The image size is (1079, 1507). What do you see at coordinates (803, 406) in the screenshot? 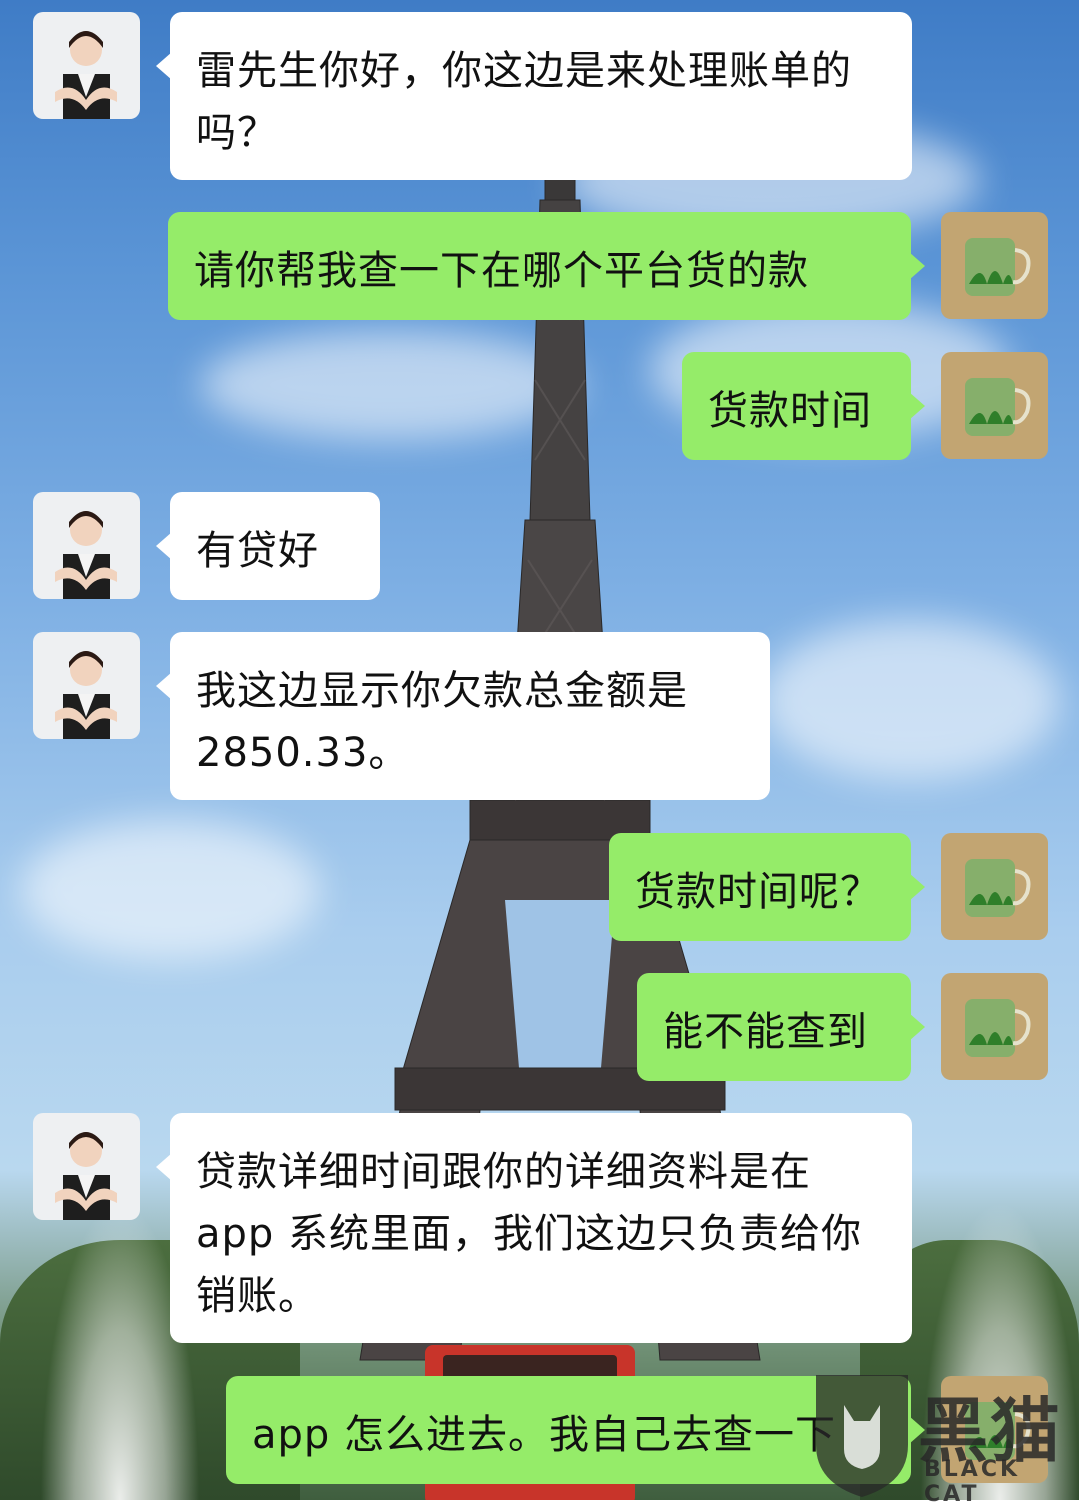
I see `message-bubble-sent: 货款时间` at bounding box center [803, 406].